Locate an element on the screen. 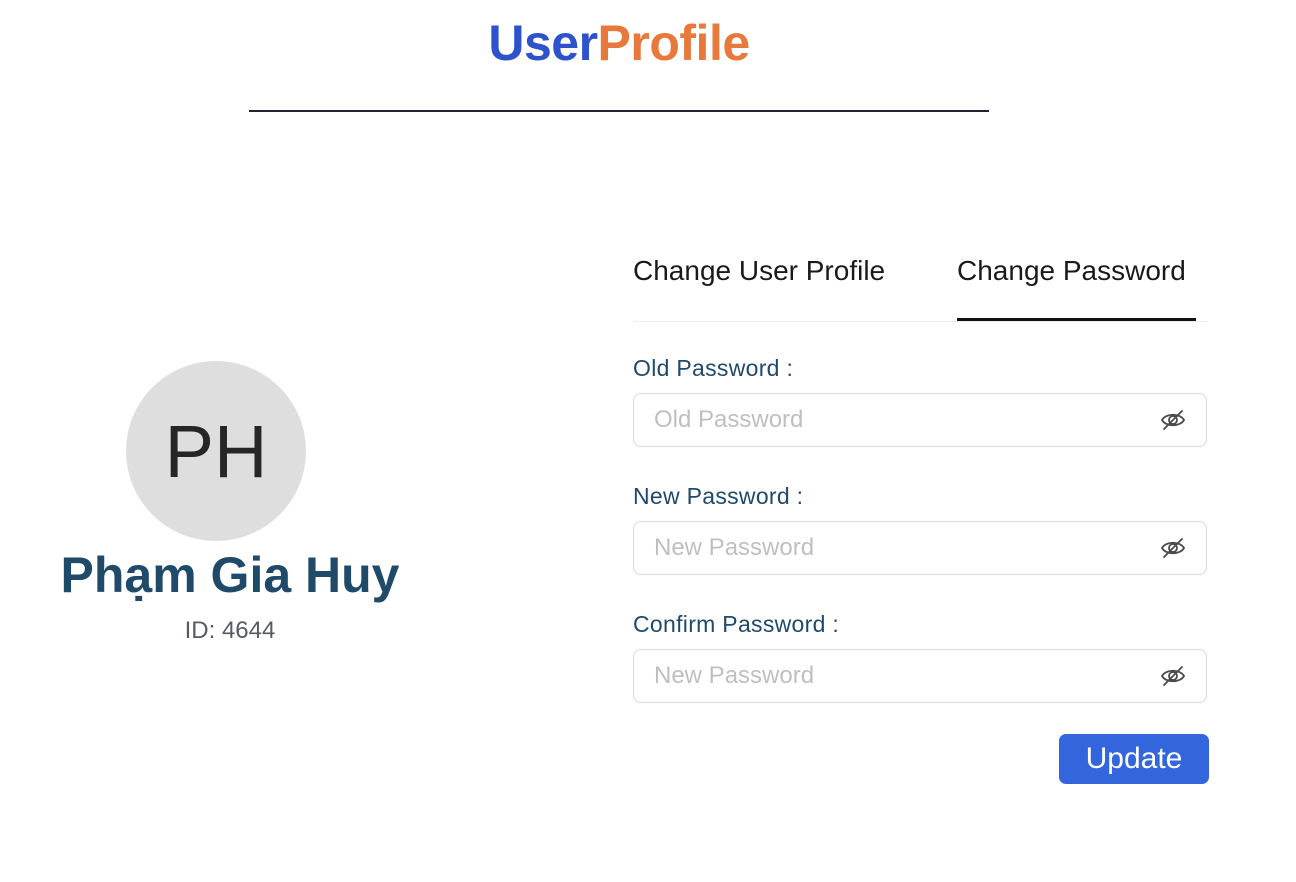 Image resolution: width=1296 pixels, height=882 pixels. user-name: Phạm Gia Huy is located at coordinates (230, 575).